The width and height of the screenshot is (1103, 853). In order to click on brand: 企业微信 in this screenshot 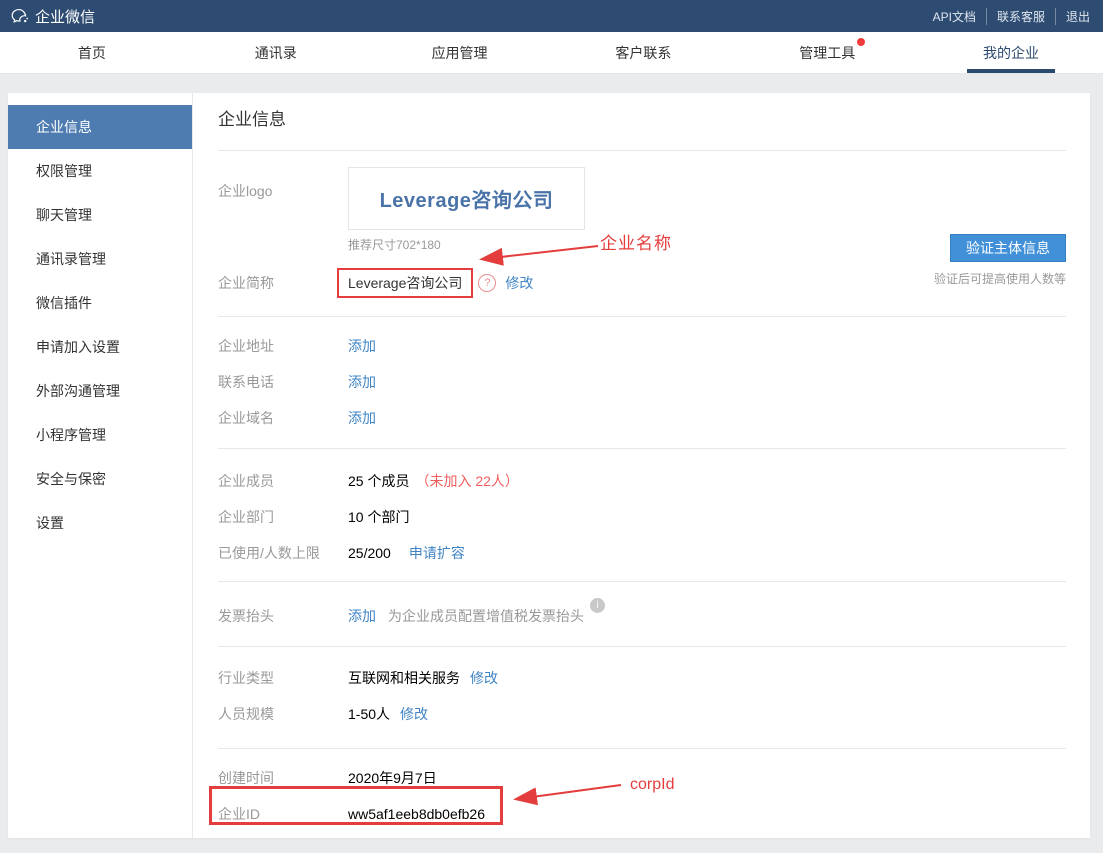, I will do `click(52, 16)`.